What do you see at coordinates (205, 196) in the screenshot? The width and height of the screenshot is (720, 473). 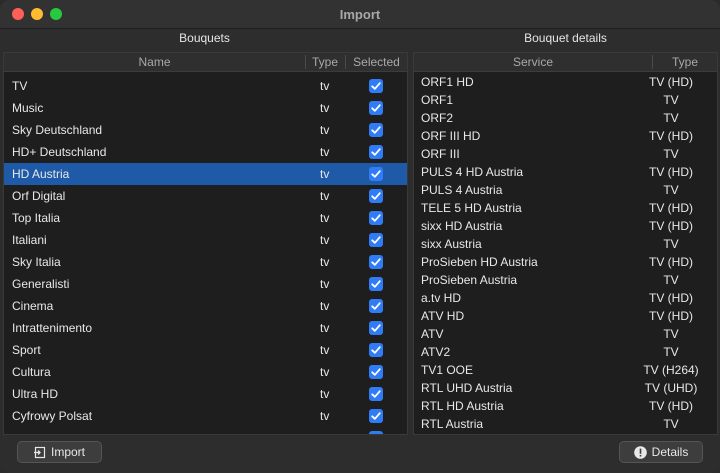 I see `bouquet-row: Orf Digital tv` at bounding box center [205, 196].